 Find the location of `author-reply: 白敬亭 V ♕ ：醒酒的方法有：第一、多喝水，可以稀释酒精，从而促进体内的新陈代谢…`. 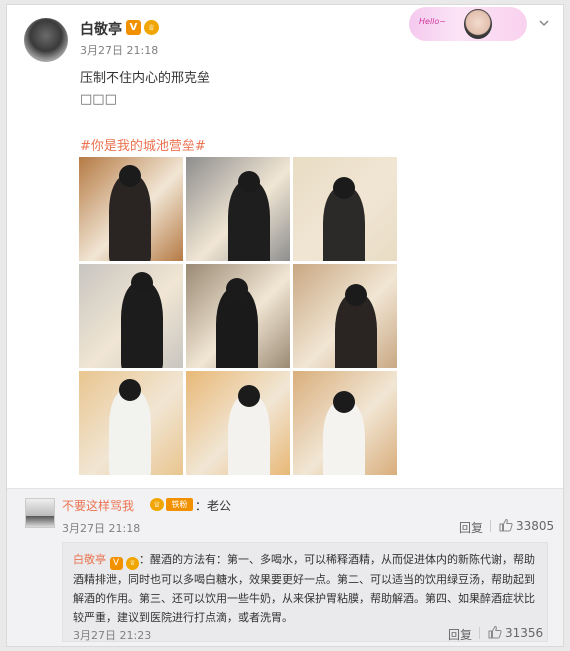

author-reply: 白敬亭 V ♕ ：醒酒的方法有：第一、多喝水，可以稀释酒精，从而促进体内的新陈代谢… is located at coordinates (305, 592).